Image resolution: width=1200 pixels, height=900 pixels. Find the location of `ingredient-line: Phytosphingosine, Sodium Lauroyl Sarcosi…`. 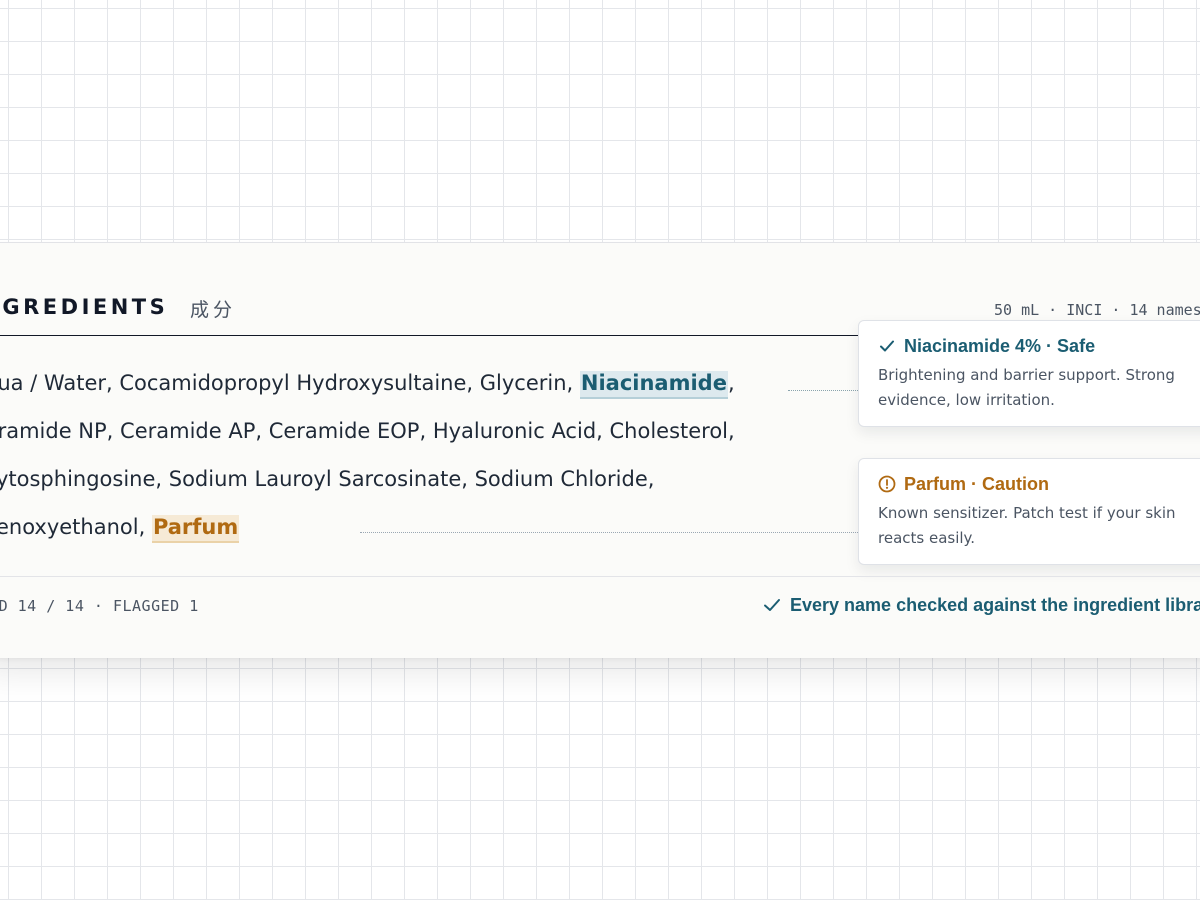

ingredient-line: Phytosphingosine, Sodium Lauroyl Sarcosi… is located at coordinates (327, 479).